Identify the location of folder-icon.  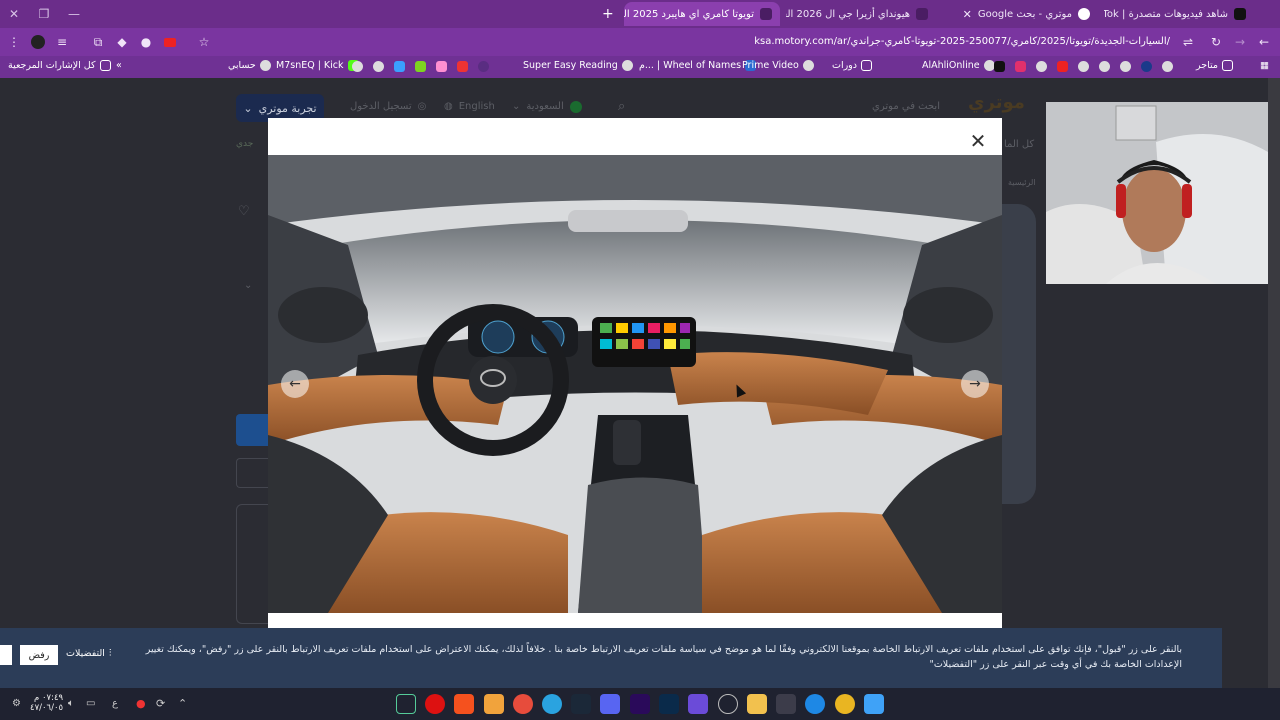
(866, 65).